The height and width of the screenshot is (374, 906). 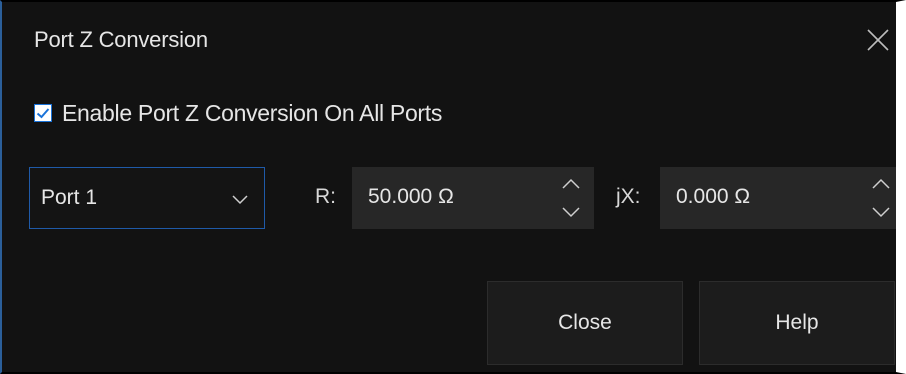 I want to click on close-icon, so click(x=878, y=40).